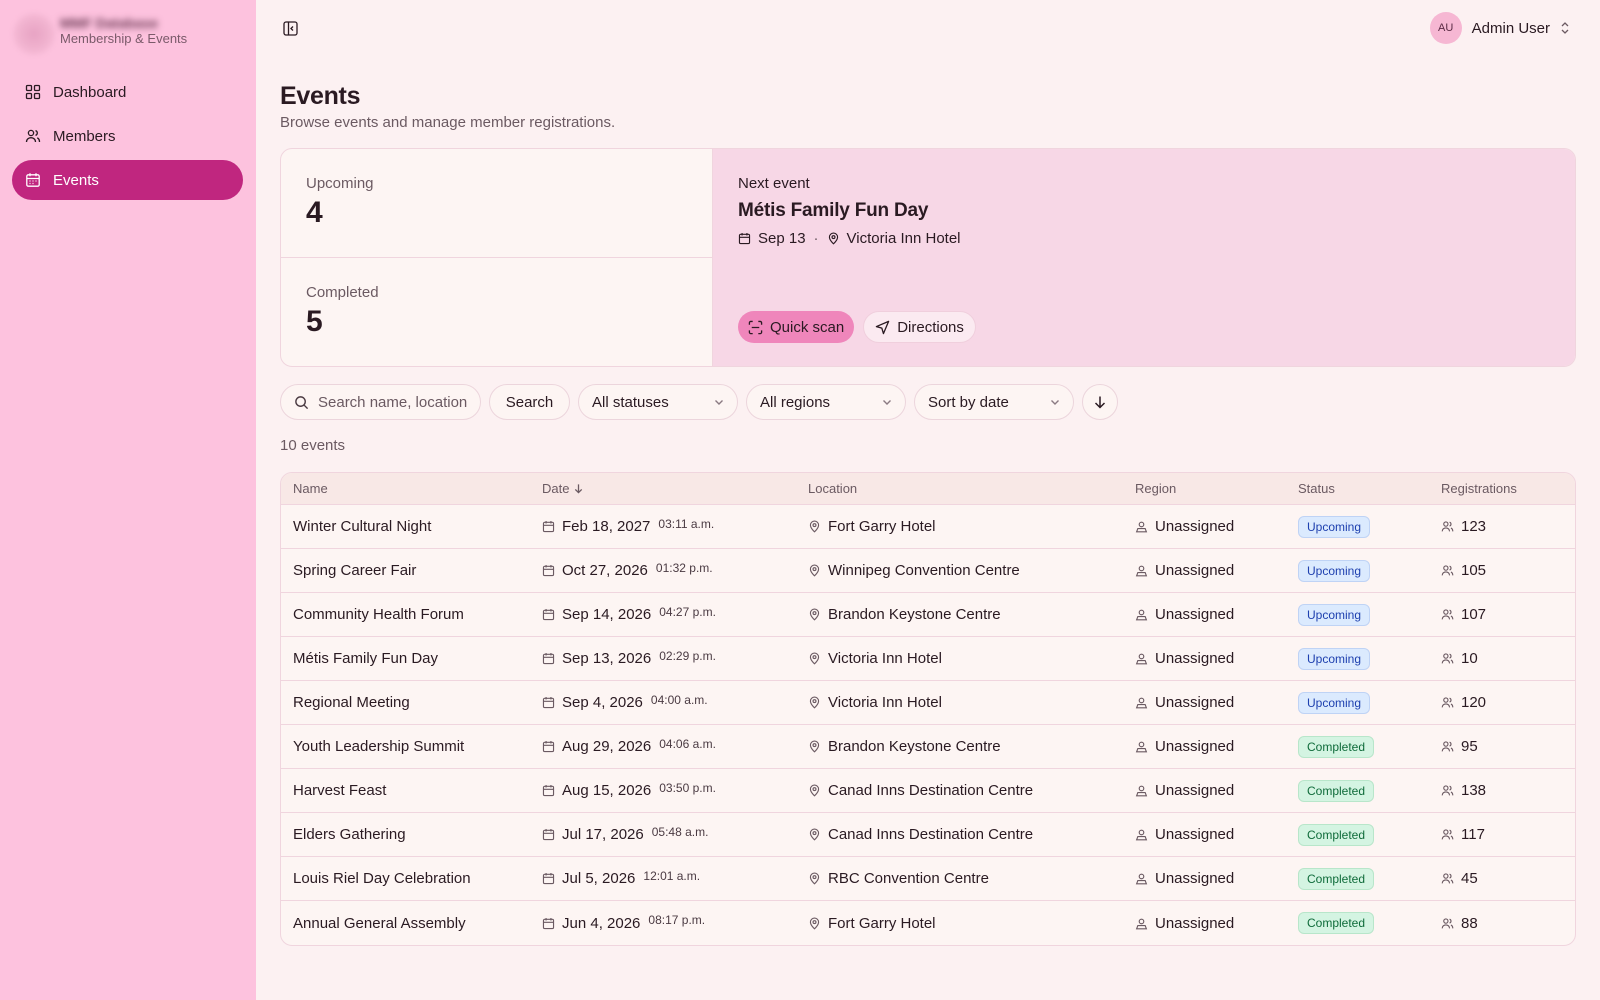 The image size is (1600, 1000). What do you see at coordinates (607, 614) in the screenshot?
I see `event-date: Sep 14, 2026` at bounding box center [607, 614].